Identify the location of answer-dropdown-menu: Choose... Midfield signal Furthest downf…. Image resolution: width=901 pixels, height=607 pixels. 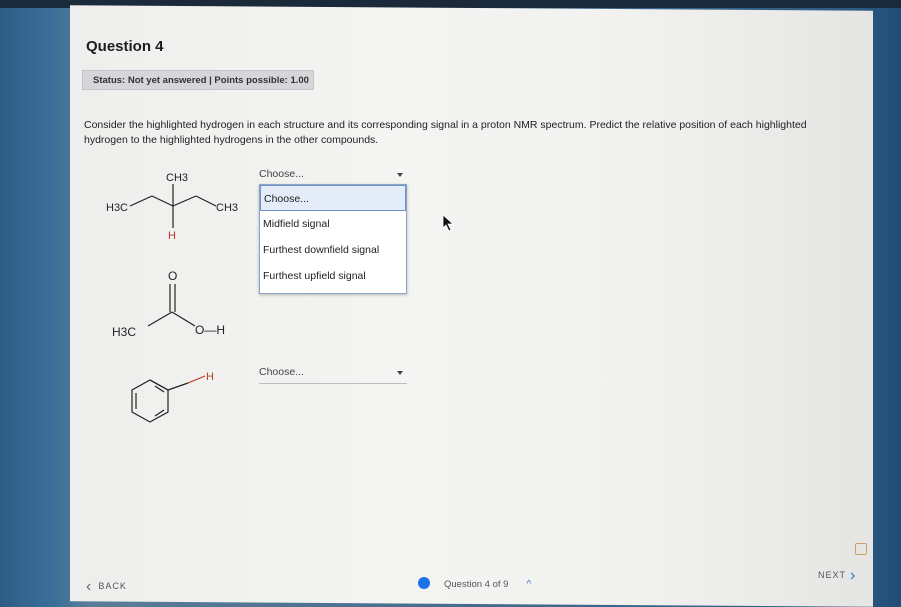
(333, 239).